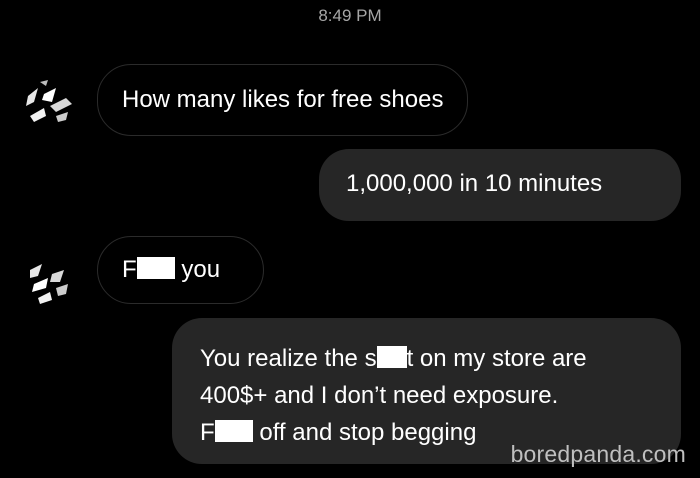  What do you see at coordinates (350, 15) in the screenshot?
I see `message-timestamp: 8:49 PM` at bounding box center [350, 15].